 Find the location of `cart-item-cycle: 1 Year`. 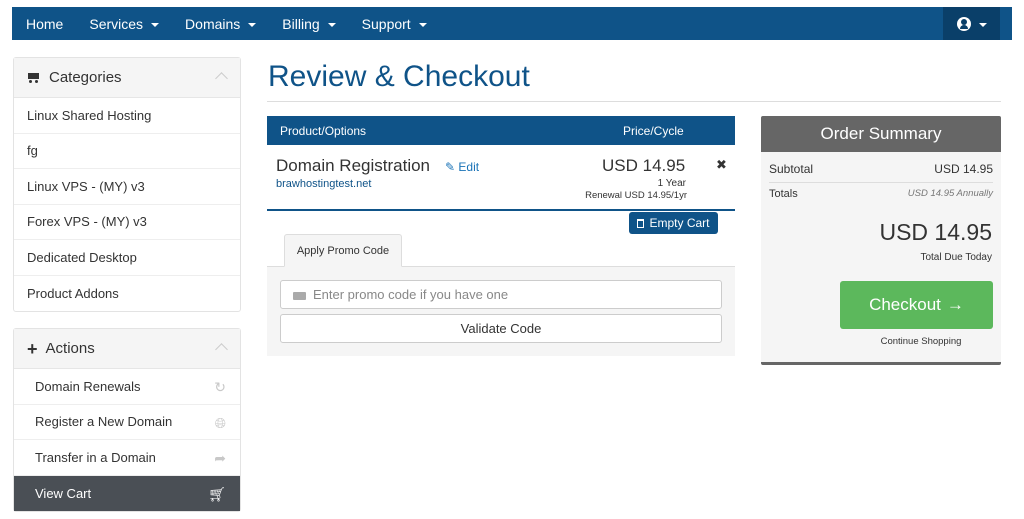

cart-item-cycle: 1 Year is located at coordinates (671, 183).